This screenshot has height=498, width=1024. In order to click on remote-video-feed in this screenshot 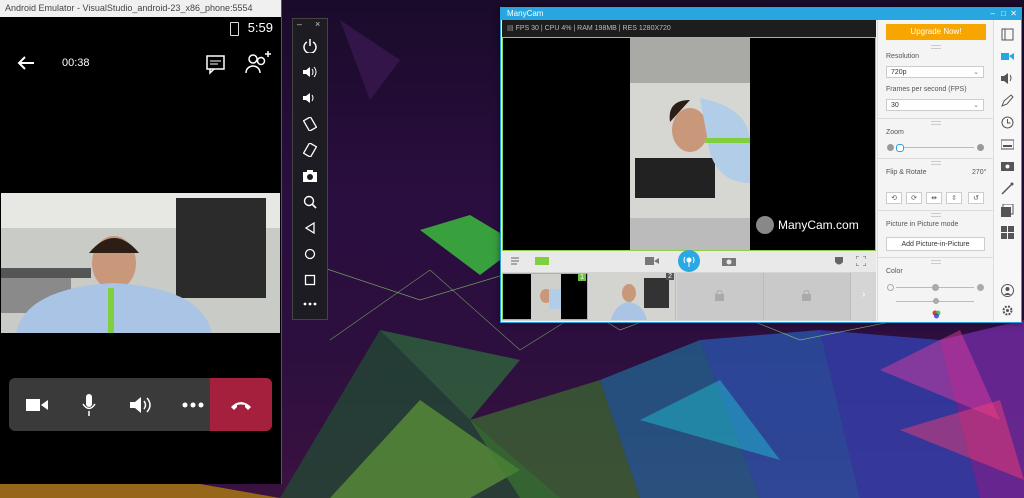, I will do `click(140, 263)`.